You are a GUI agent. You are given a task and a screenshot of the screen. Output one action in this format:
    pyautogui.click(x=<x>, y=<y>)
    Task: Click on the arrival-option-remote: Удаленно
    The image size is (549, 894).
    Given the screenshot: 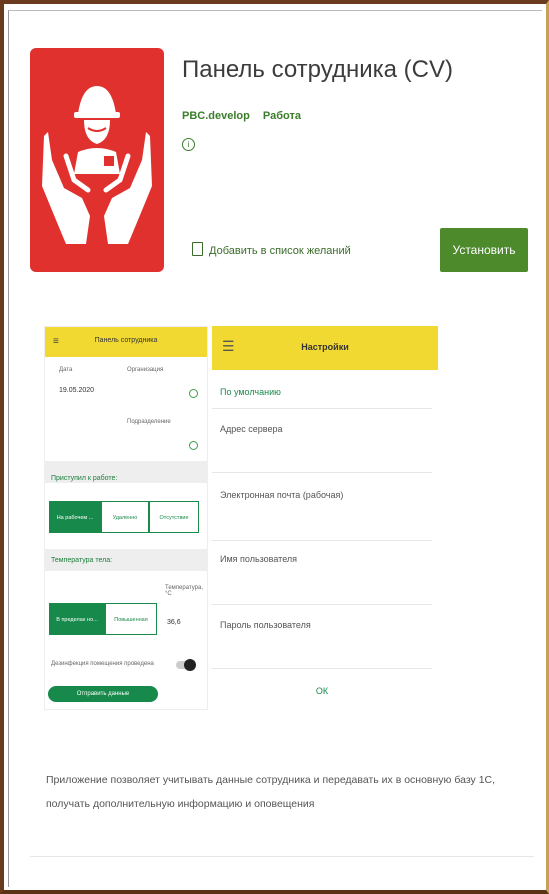 What is the action you would take?
    pyautogui.click(x=125, y=517)
    